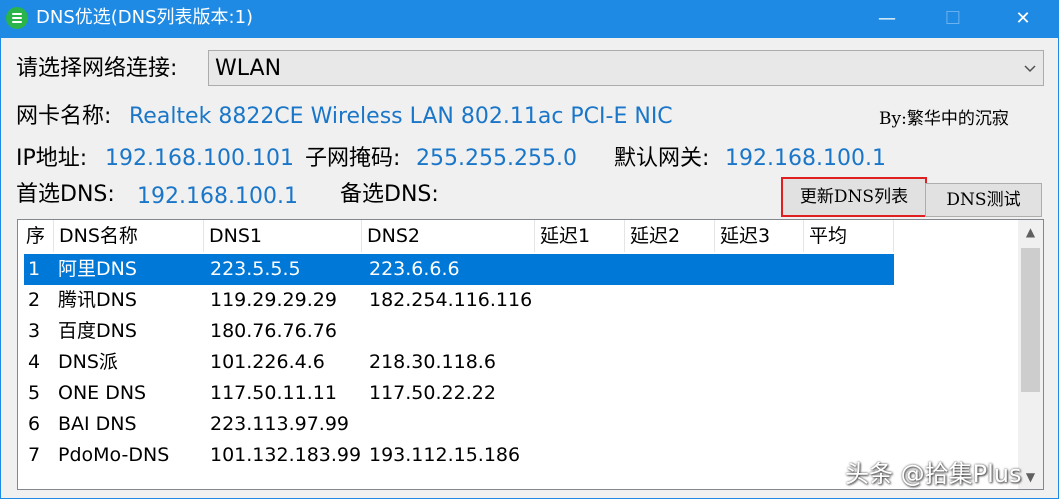 The width and height of the screenshot is (1059, 499). I want to click on row-dns-name: 腾讯DNS, so click(97, 300).